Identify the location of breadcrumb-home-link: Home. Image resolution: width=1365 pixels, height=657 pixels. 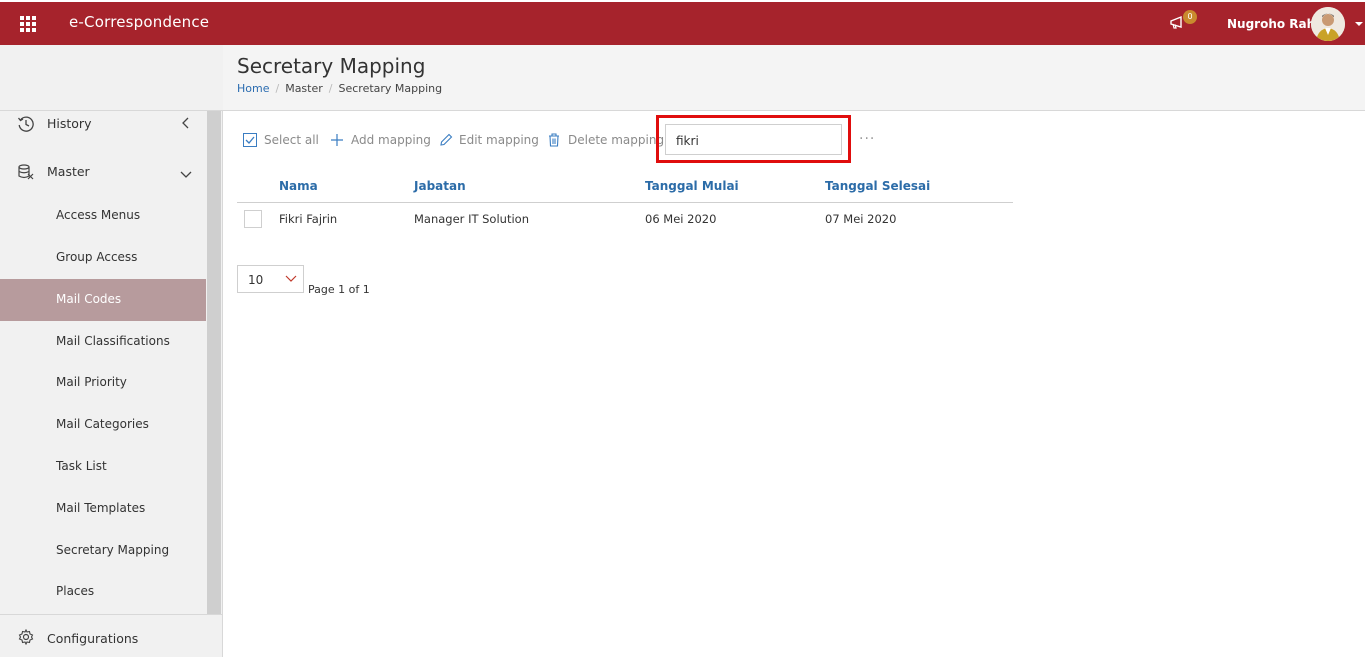
(253, 88).